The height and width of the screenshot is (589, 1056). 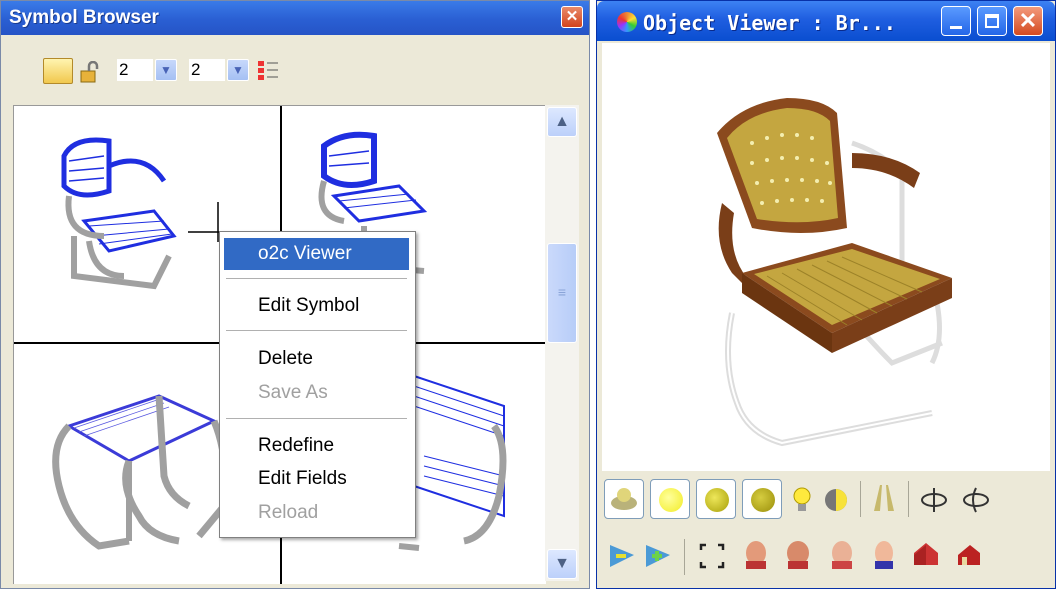 What do you see at coordinates (135, 70) in the screenshot?
I see `rows-select: 2` at bounding box center [135, 70].